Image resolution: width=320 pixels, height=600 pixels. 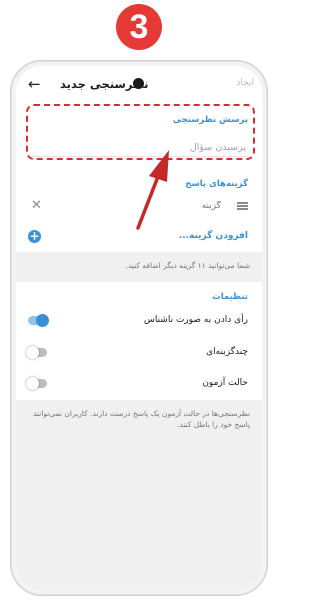 What do you see at coordinates (34, 236) in the screenshot?
I see `plus-circle-icon: +` at bounding box center [34, 236].